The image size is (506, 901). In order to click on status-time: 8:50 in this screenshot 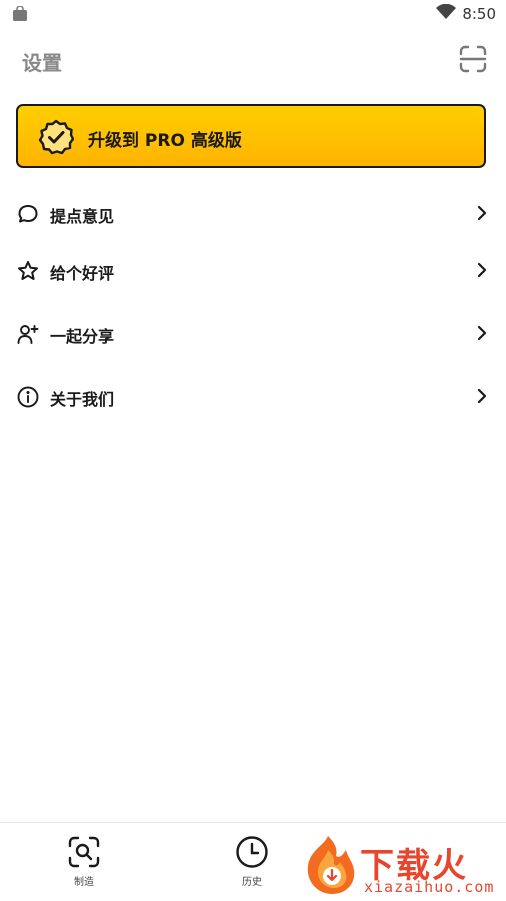, I will do `click(479, 14)`.